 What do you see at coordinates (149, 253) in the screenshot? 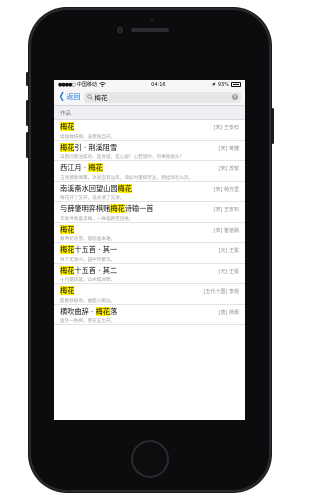
I see `list-item: 梅花十五首 · 其一 [元] 王冕林下无清兴，园中尽繁华。` at bounding box center [149, 253].